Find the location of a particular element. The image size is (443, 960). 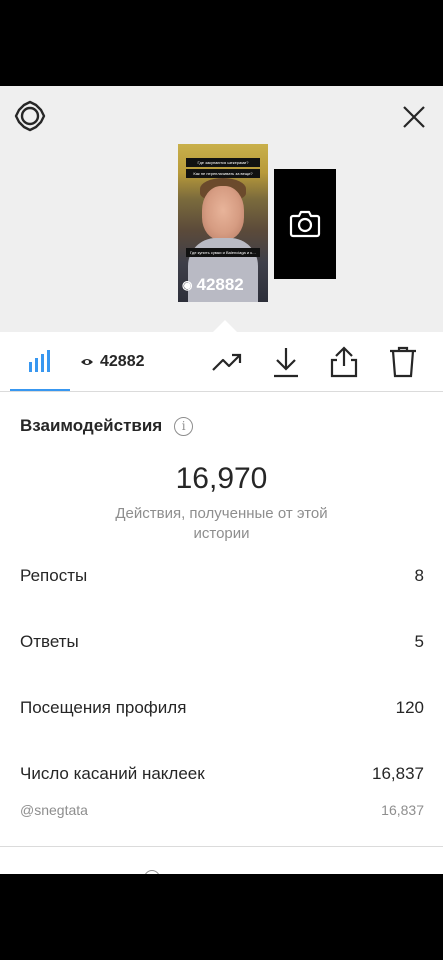

add-story-camera-button is located at coordinates (305, 224).